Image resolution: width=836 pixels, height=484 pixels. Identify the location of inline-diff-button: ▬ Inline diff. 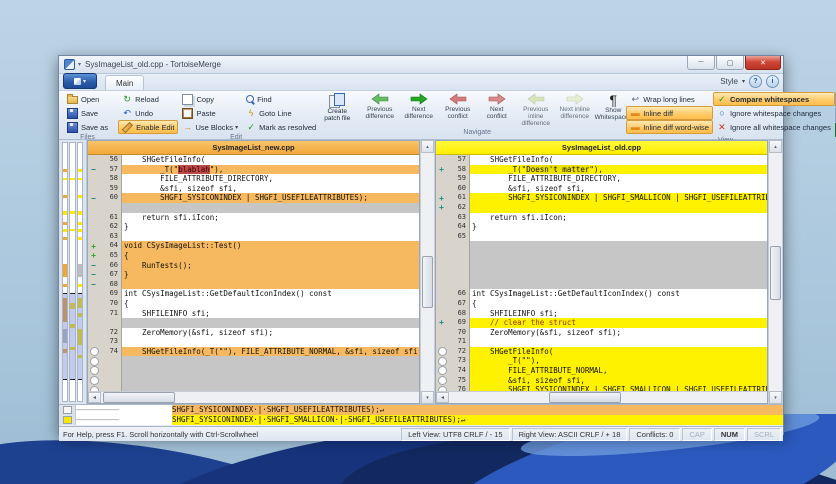
(669, 113).